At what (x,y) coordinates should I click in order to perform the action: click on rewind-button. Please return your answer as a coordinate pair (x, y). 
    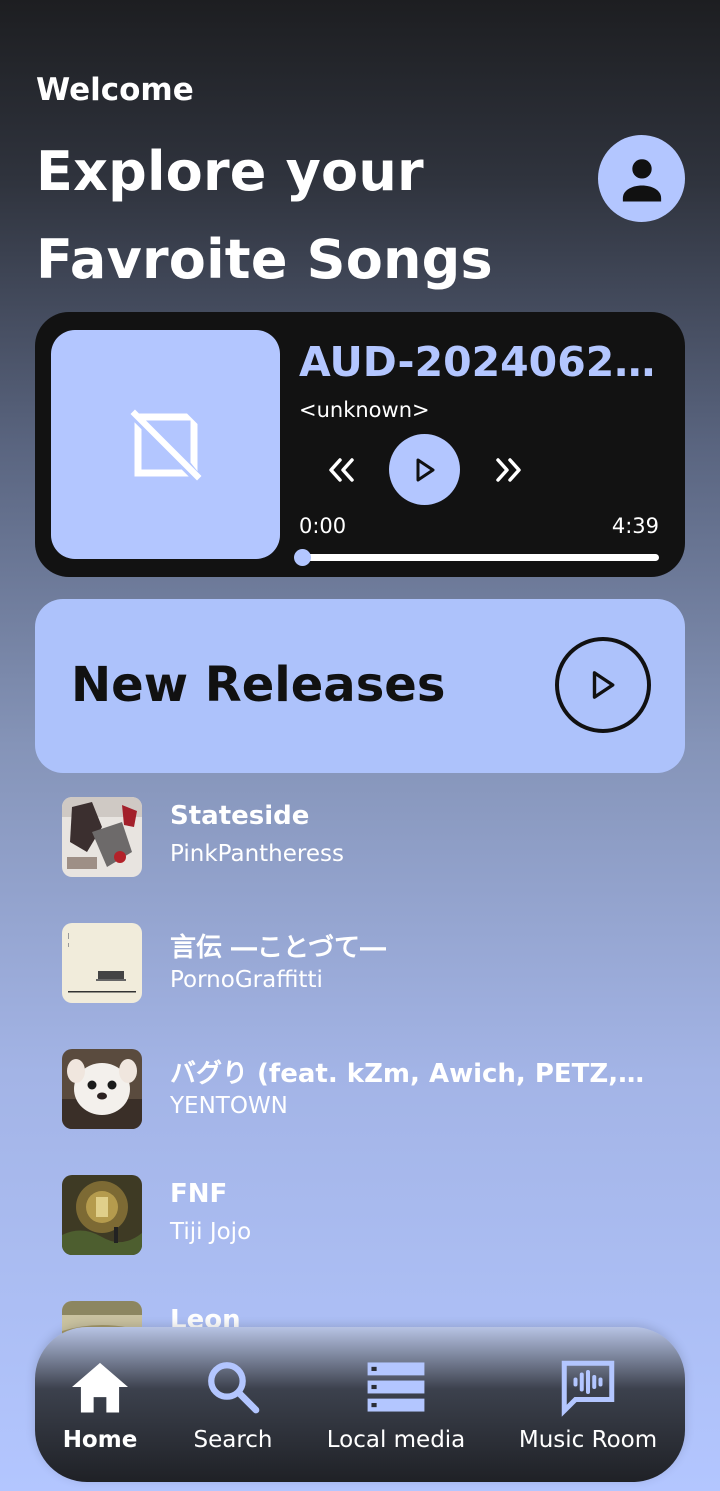
    Looking at the image, I should click on (342, 470).